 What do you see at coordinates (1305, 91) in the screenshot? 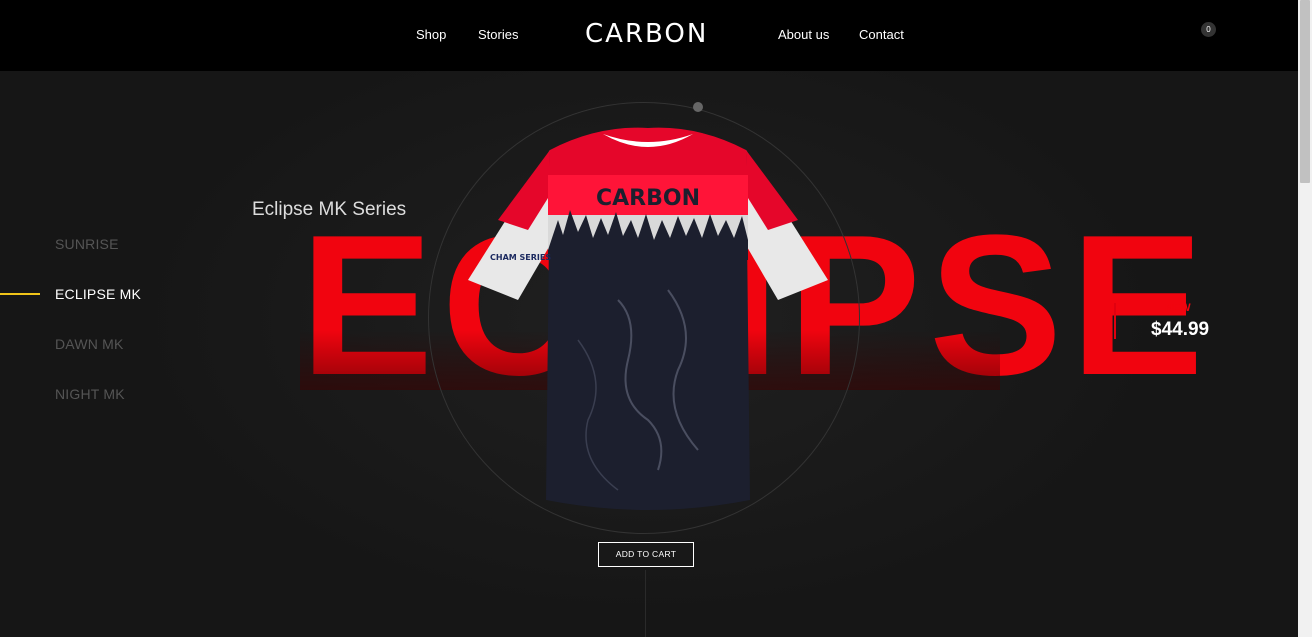
I see `scrollbar-thumb` at bounding box center [1305, 91].